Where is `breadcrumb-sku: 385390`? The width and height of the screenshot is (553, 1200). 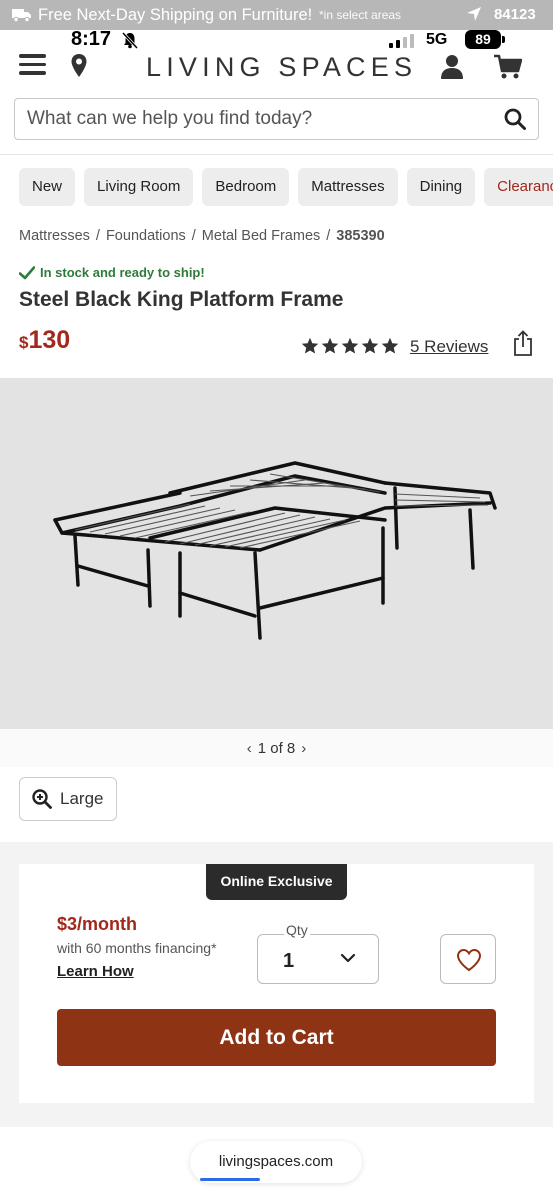
breadcrumb-sku: 385390 is located at coordinates (360, 236).